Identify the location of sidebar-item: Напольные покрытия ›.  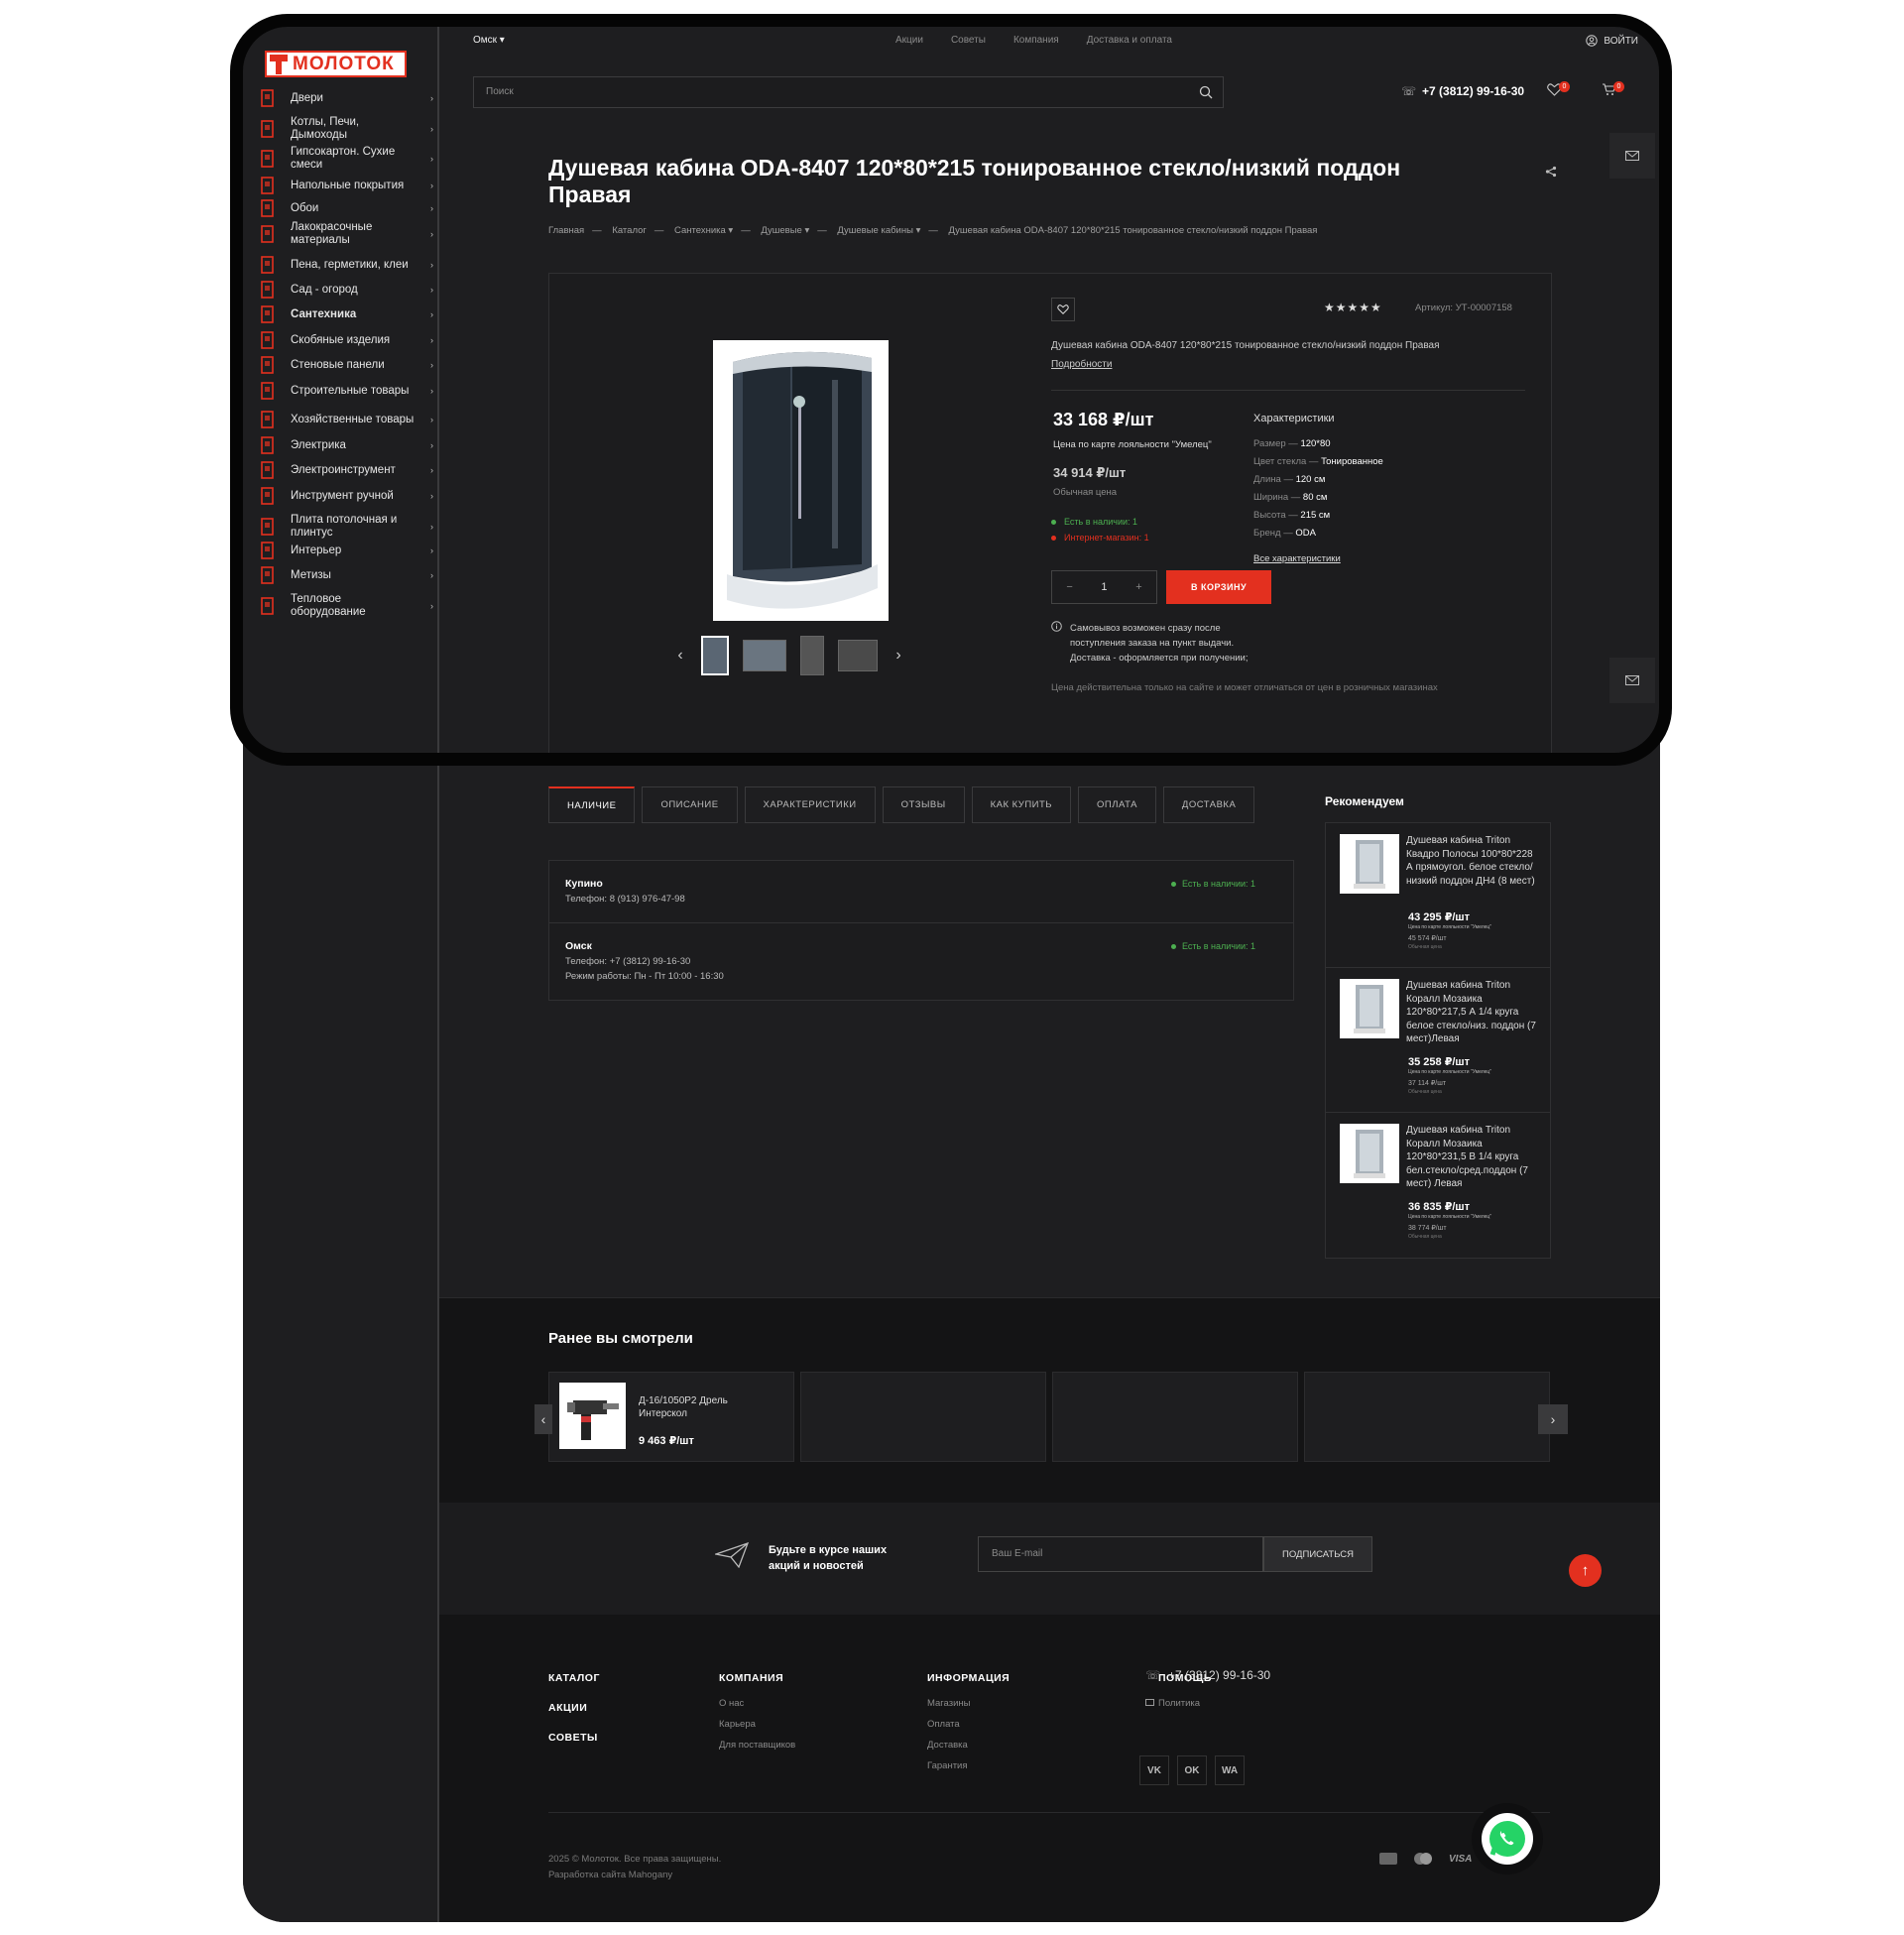
(345, 186).